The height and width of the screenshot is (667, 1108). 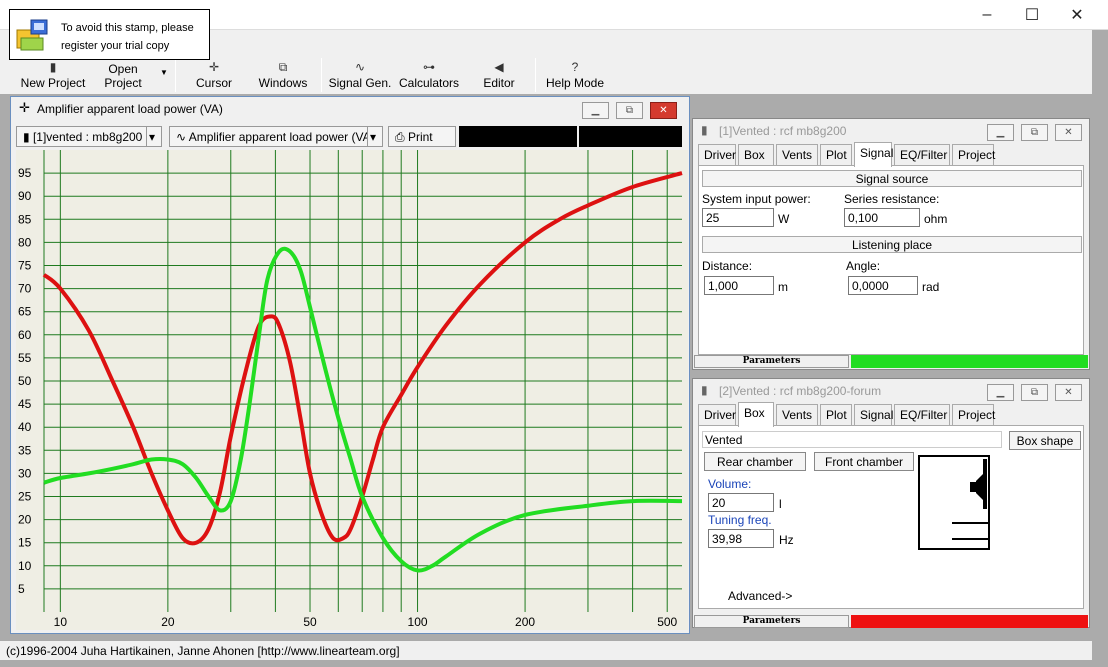 I want to click on cursor-label: Cursor, so click(x=213, y=83).